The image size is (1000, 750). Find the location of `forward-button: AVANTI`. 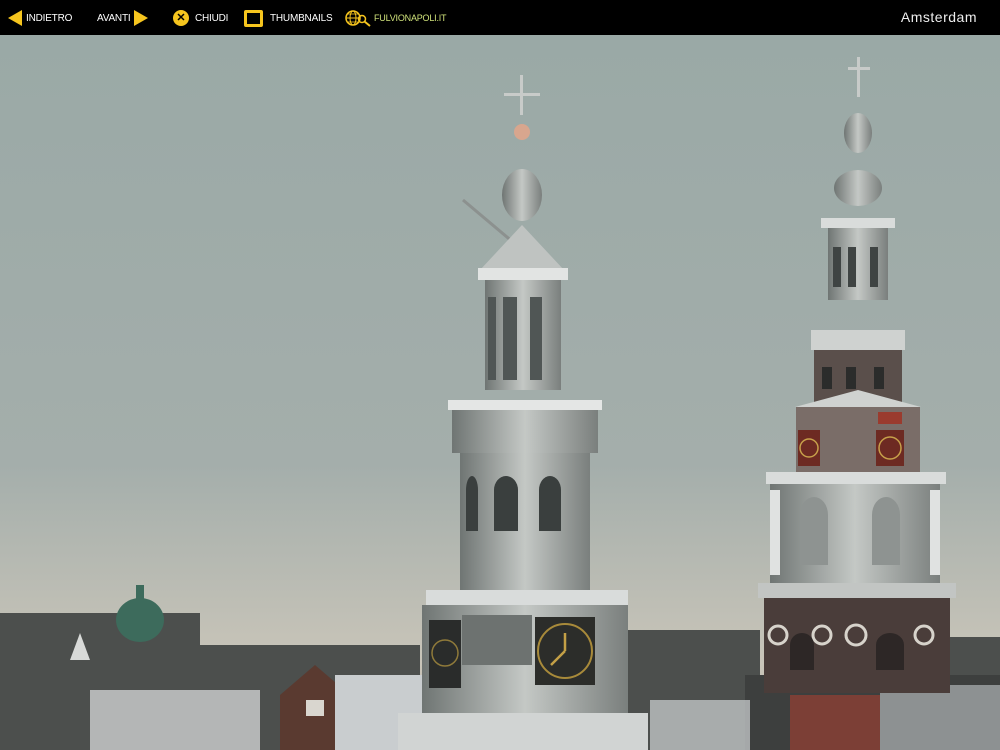

forward-button: AVANTI is located at coordinates (123, 18).